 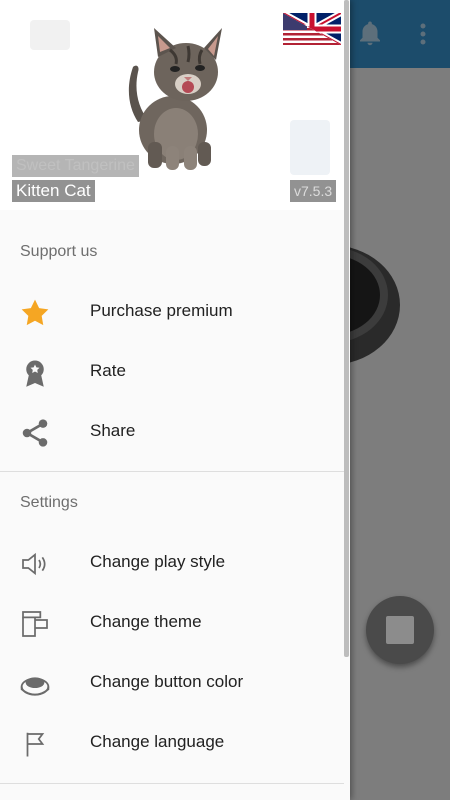 I want to click on menu-item-label: Change theme, so click(x=146, y=621).